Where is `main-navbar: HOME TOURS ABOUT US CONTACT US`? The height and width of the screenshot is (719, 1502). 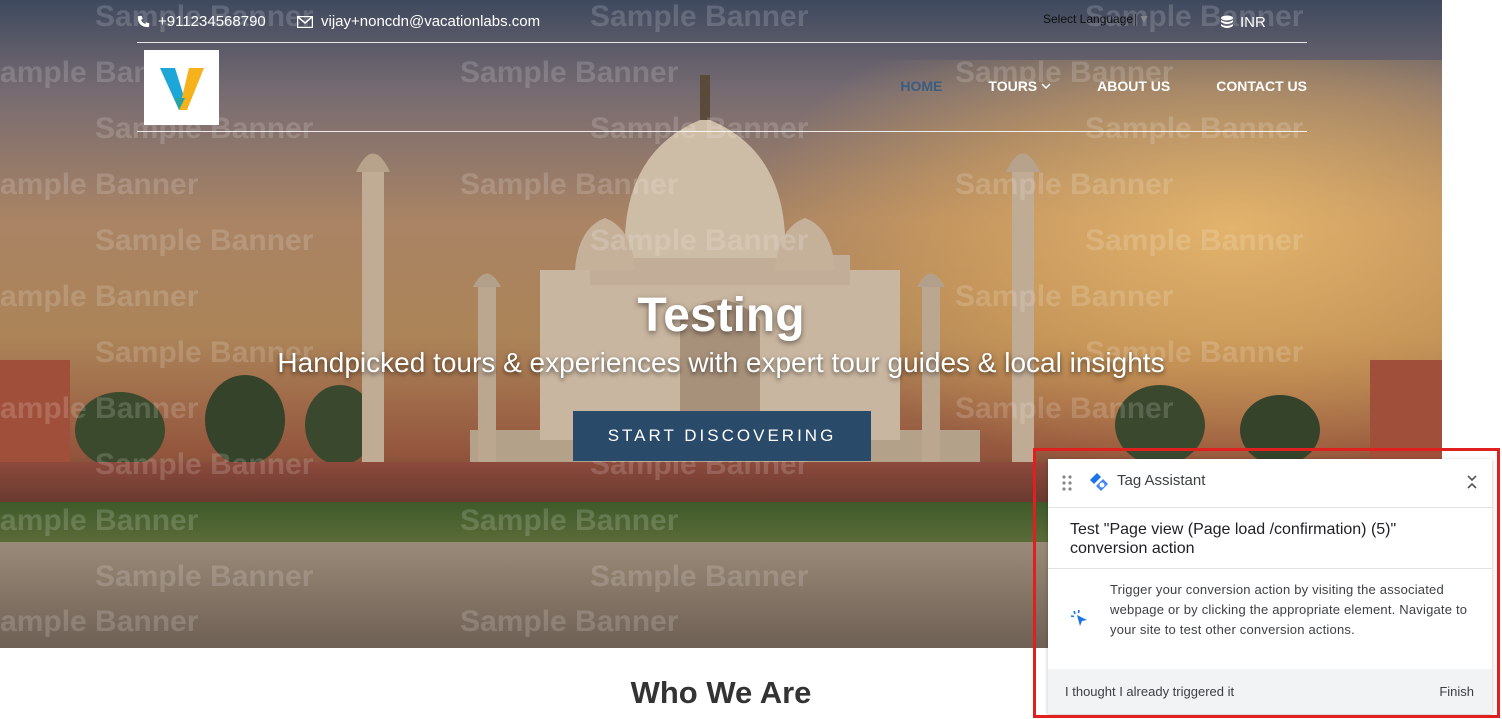
main-navbar: HOME TOURS ABOUT US CONTACT US is located at coordinates (722, 87).